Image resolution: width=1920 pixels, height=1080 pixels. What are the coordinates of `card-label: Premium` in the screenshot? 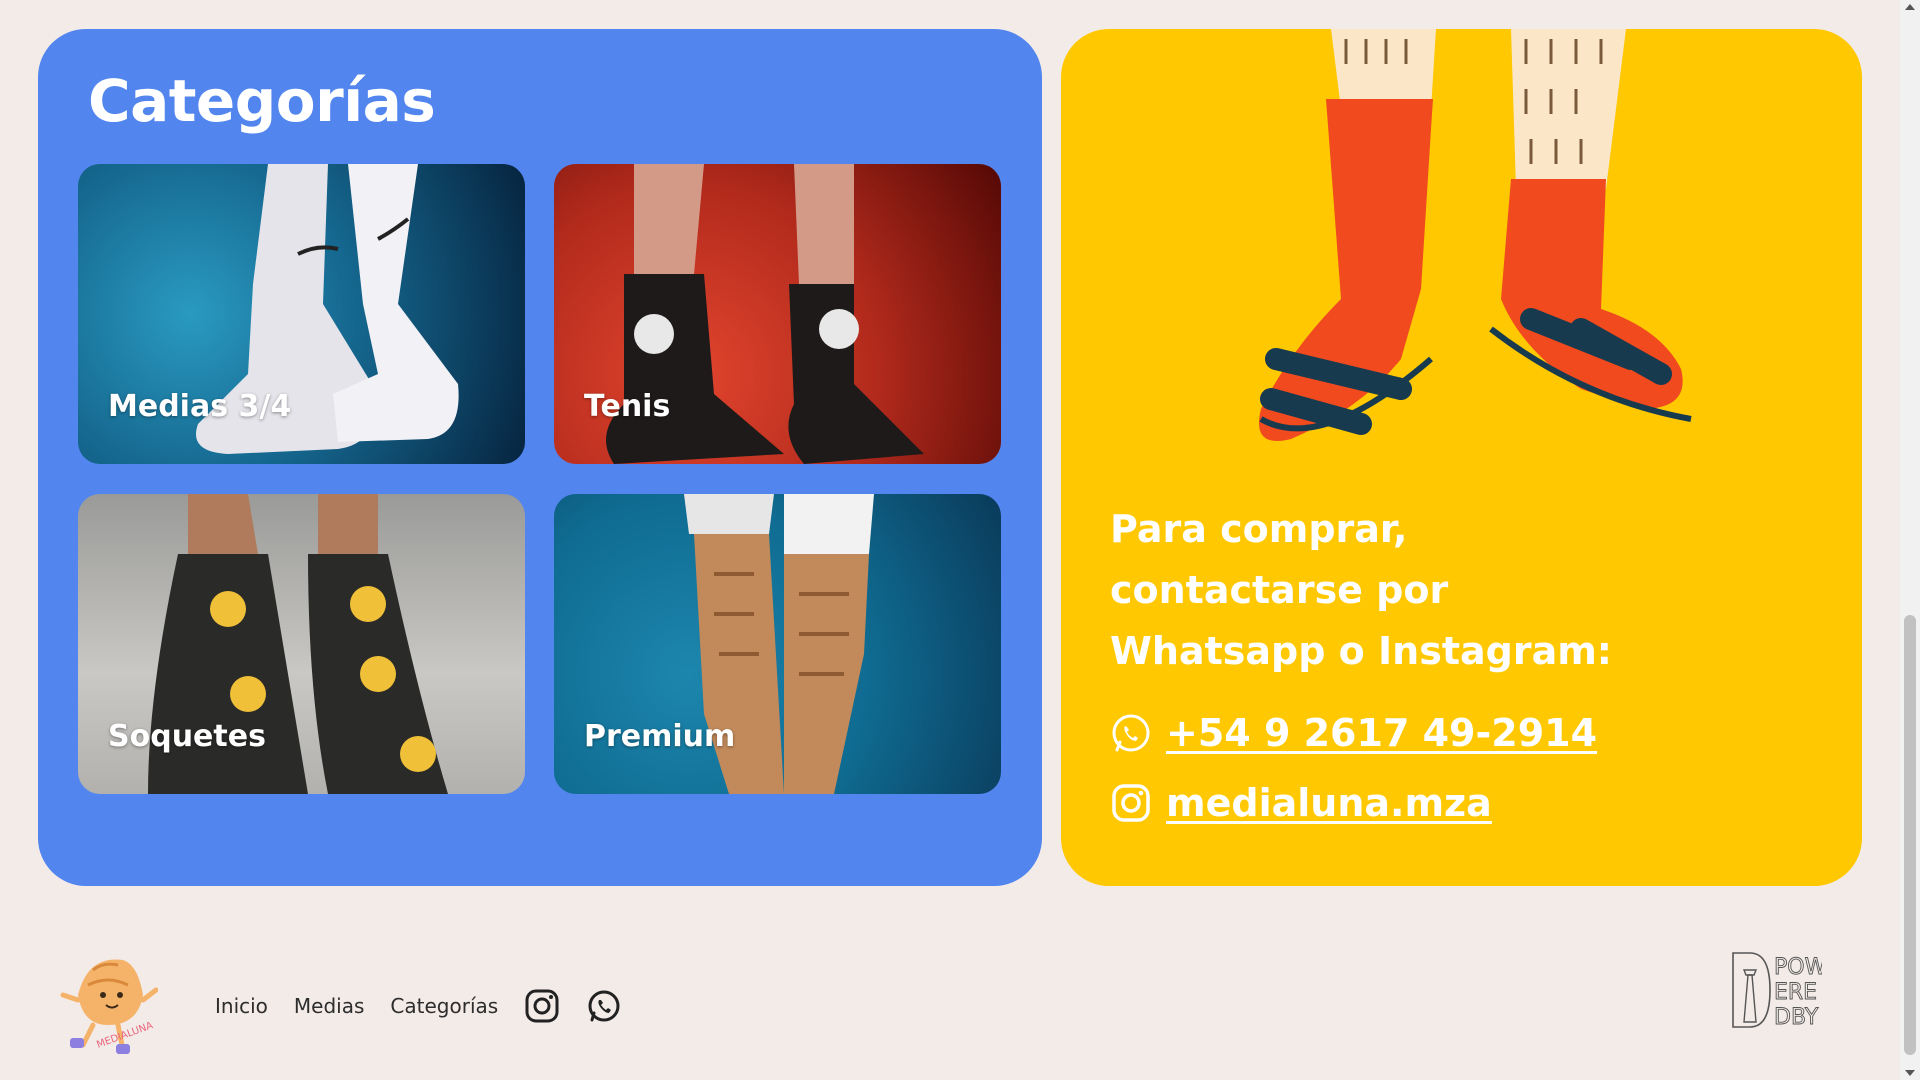 It's located at (660, 736).